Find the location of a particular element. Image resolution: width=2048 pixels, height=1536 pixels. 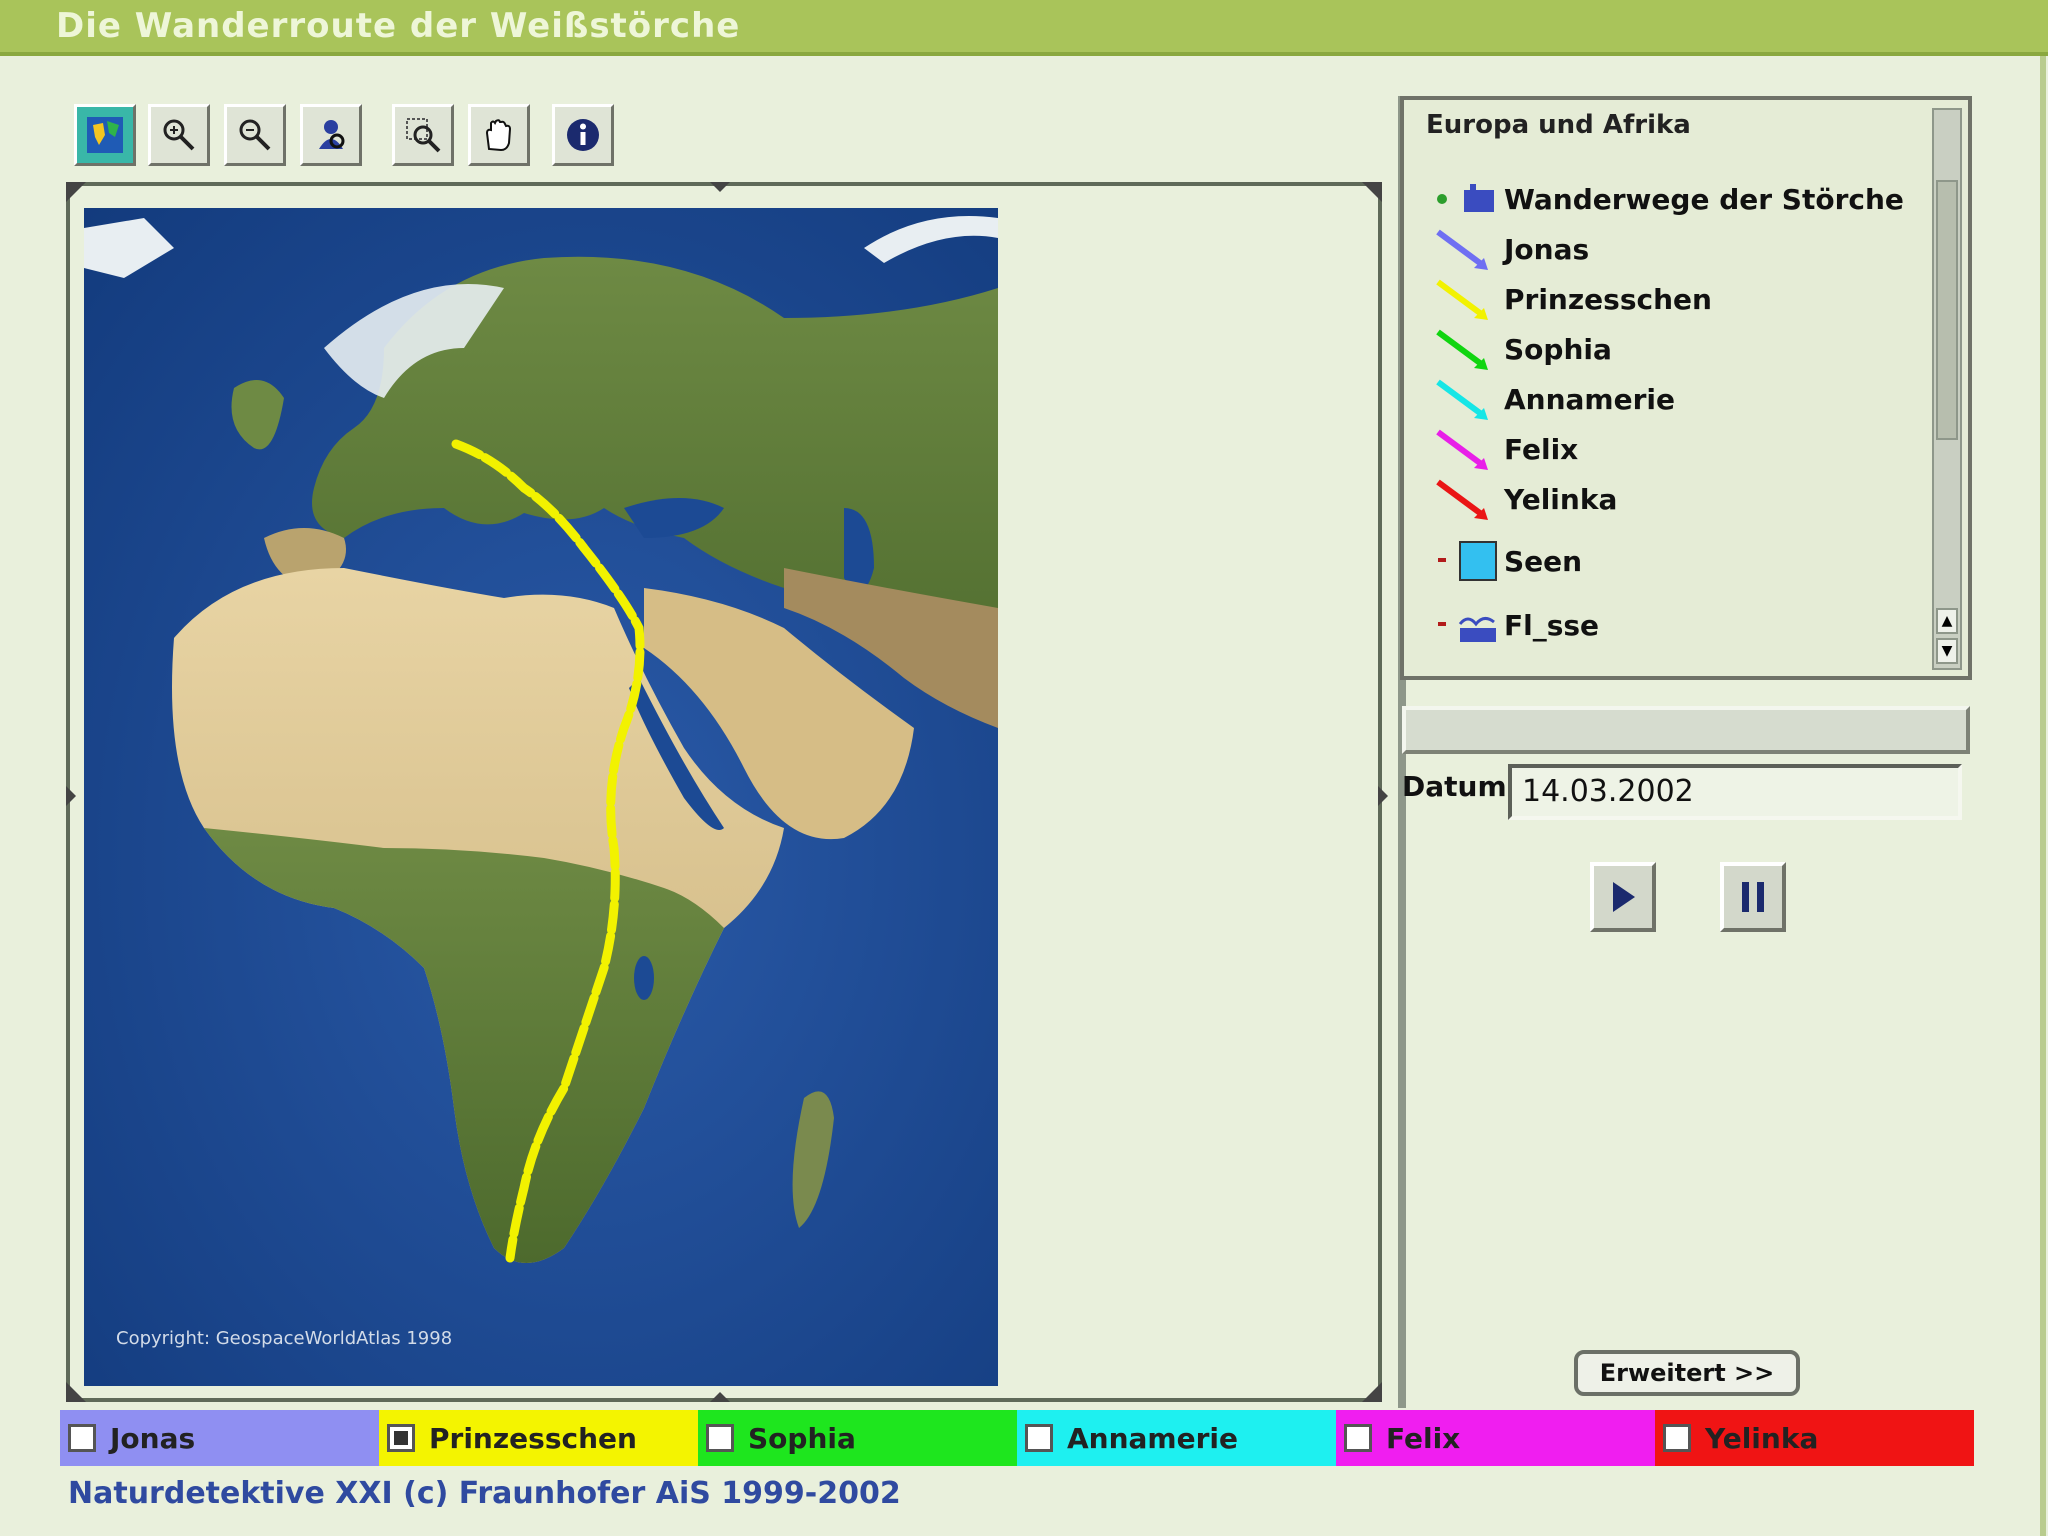

lake-symbol-icon is located at coordinates (1467, 561).